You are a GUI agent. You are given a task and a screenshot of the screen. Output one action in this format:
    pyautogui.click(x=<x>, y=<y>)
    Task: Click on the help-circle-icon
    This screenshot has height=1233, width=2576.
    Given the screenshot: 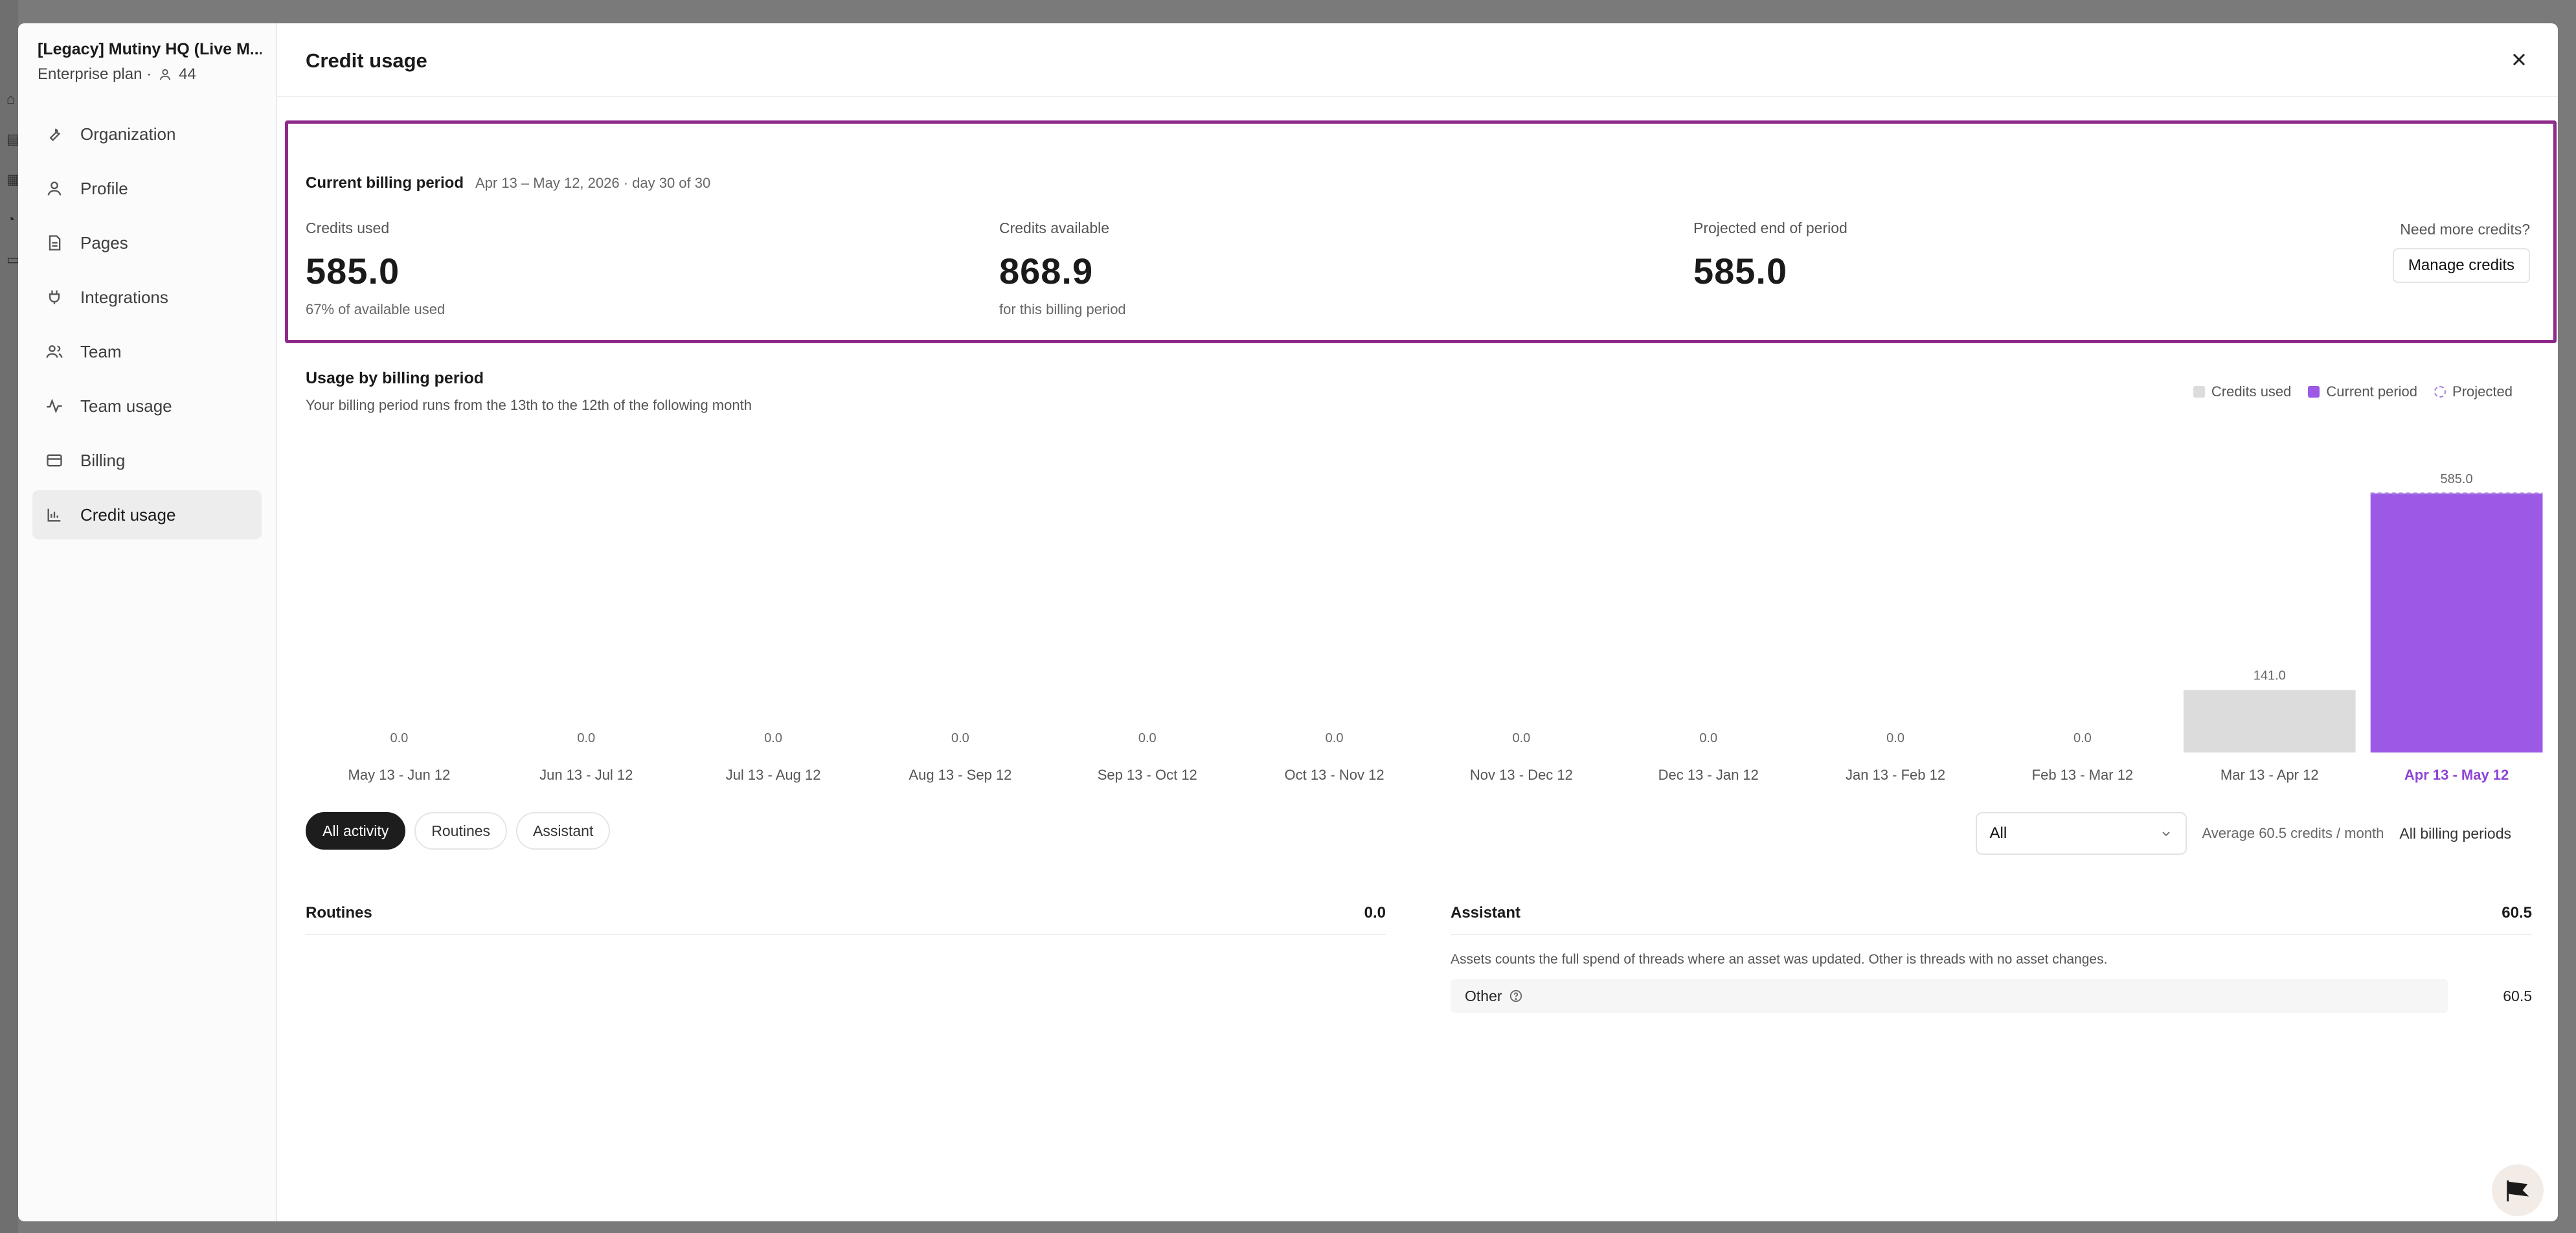 What is the action you would take?
    pyautogui.click(x=1516, y=996)
    